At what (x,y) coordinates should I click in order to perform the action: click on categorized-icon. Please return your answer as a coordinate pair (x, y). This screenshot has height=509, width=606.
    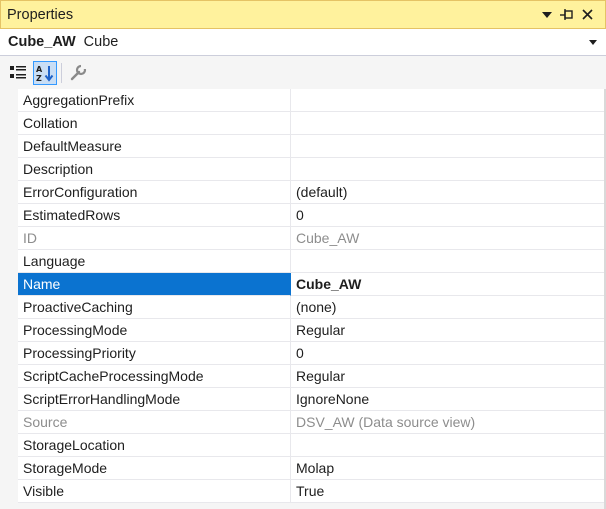
    Looking at the image, I should click on (18, 73).